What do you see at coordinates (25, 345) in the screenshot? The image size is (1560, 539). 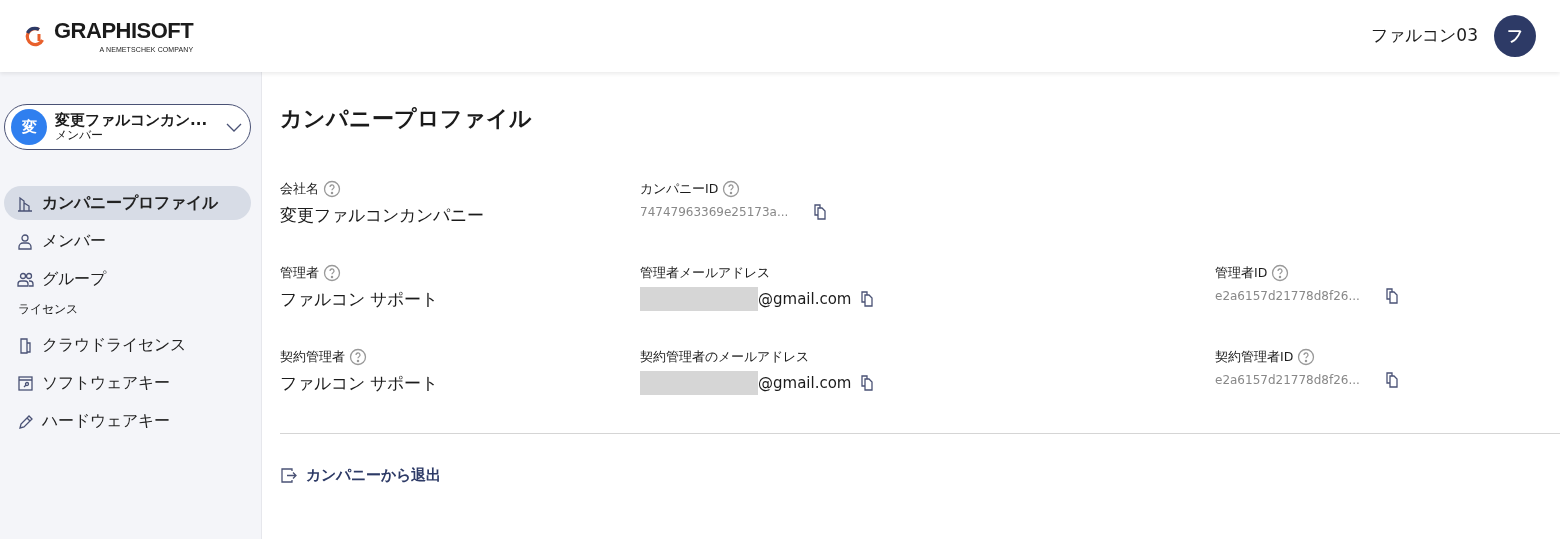 I see `document-icon` at bounding box center [25, 345].